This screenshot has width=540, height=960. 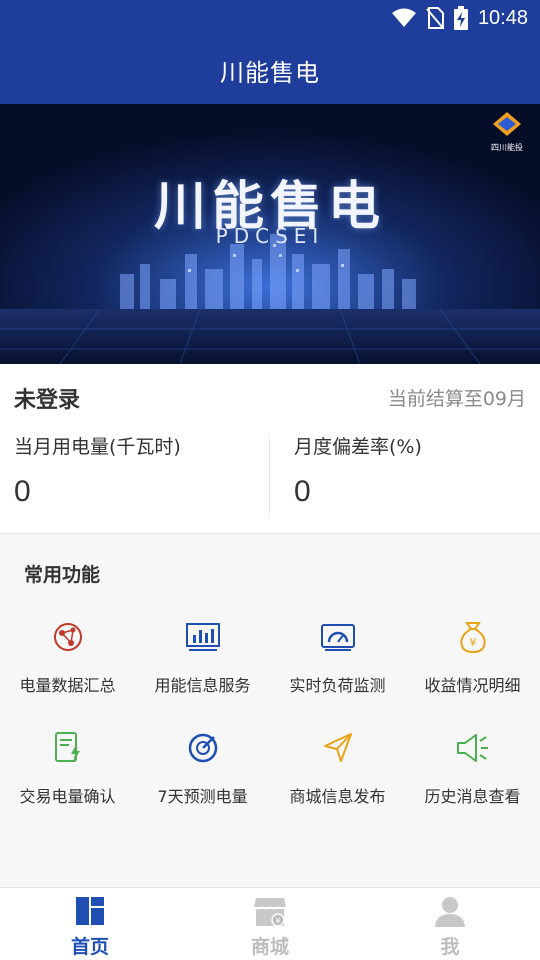 What do you see at coordinates (337, 673) in the screenshot?
I see `function-load-monitor: 实时负荷监测` at bounding box center [337, 673].